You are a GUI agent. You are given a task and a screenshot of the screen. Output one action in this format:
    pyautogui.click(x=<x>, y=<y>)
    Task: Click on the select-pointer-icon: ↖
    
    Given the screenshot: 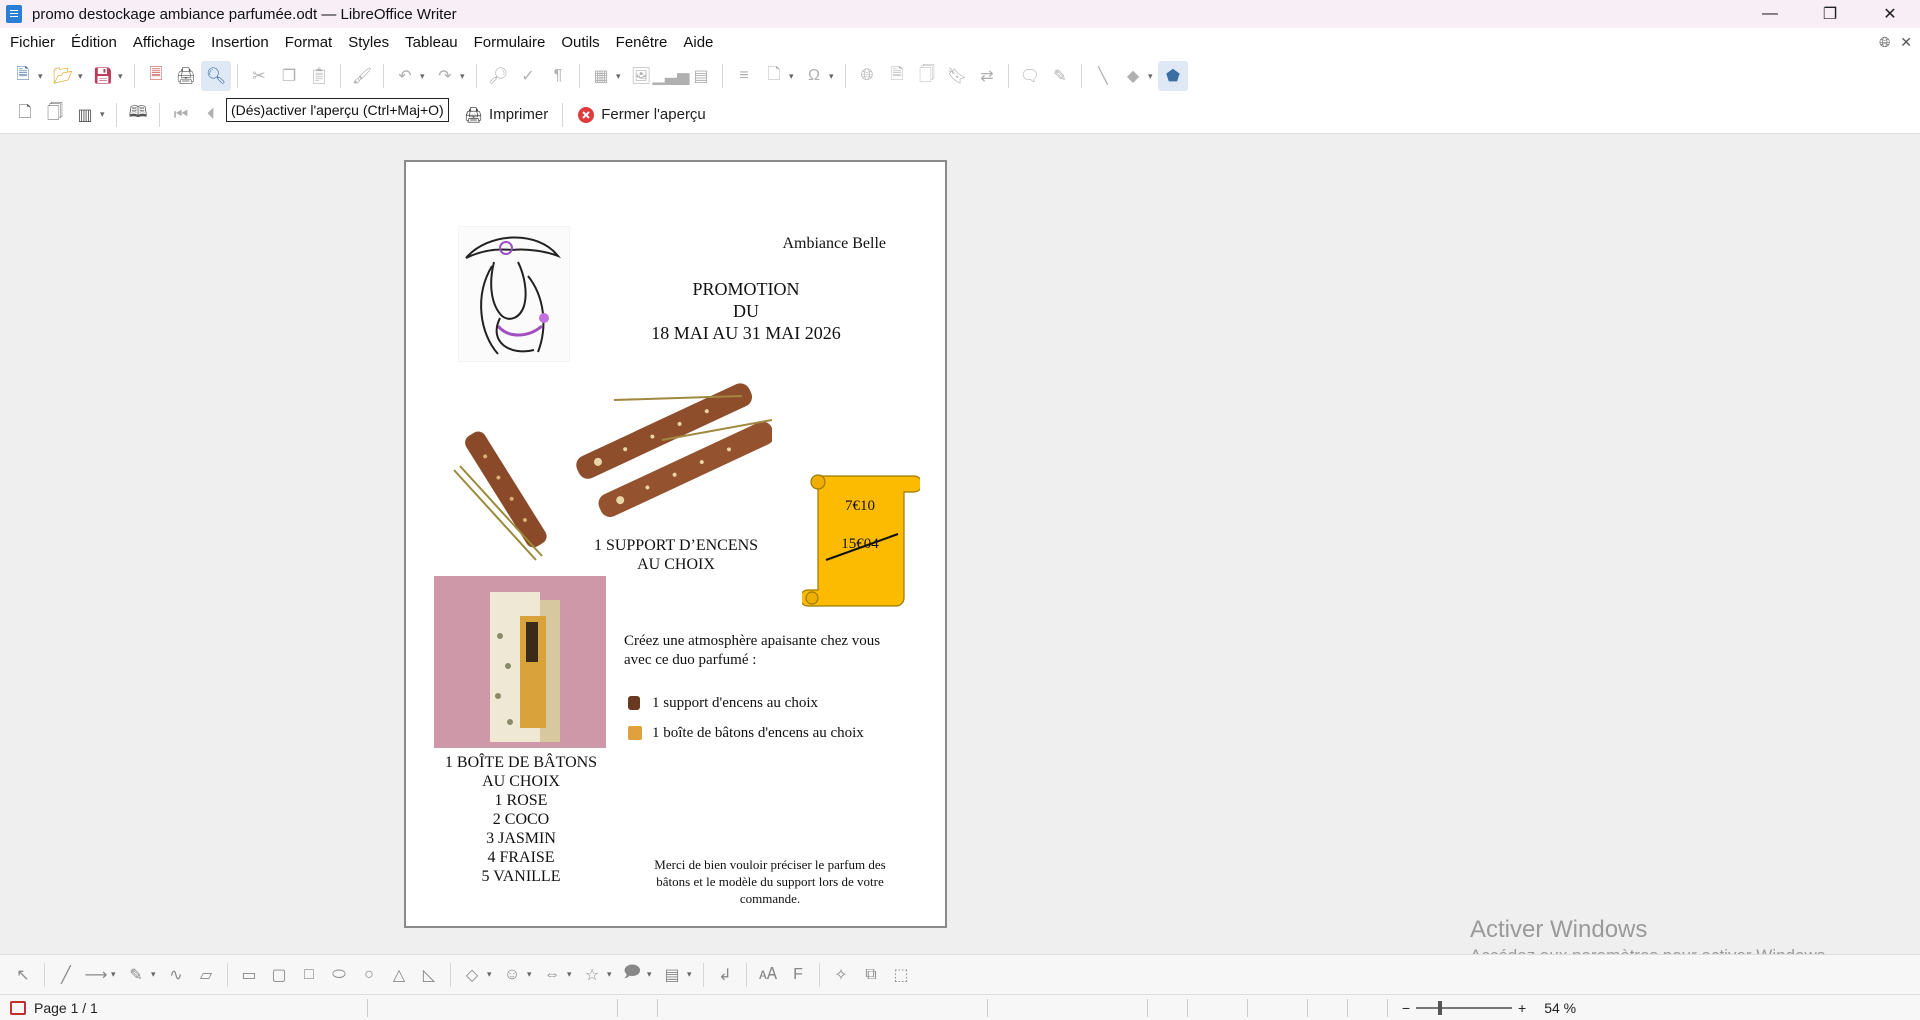 What is the action you would take?
    pyautogui.click(x=23, y=975)
    